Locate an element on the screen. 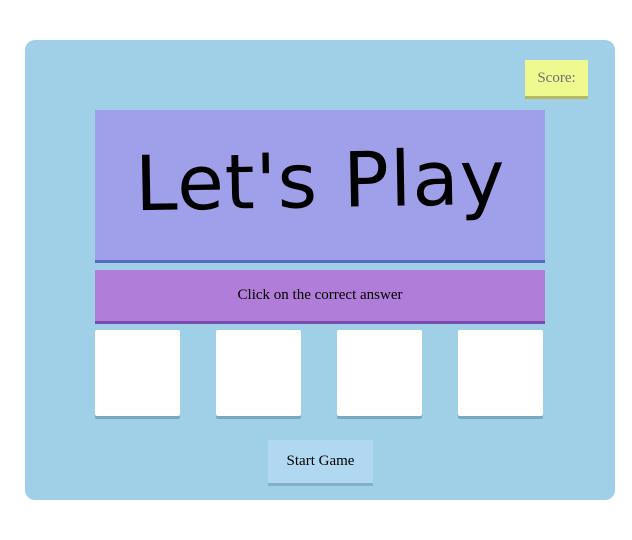 This screenshot has height=540, width=632. start-game-button: Start Game is located at coordinates (320, 463).